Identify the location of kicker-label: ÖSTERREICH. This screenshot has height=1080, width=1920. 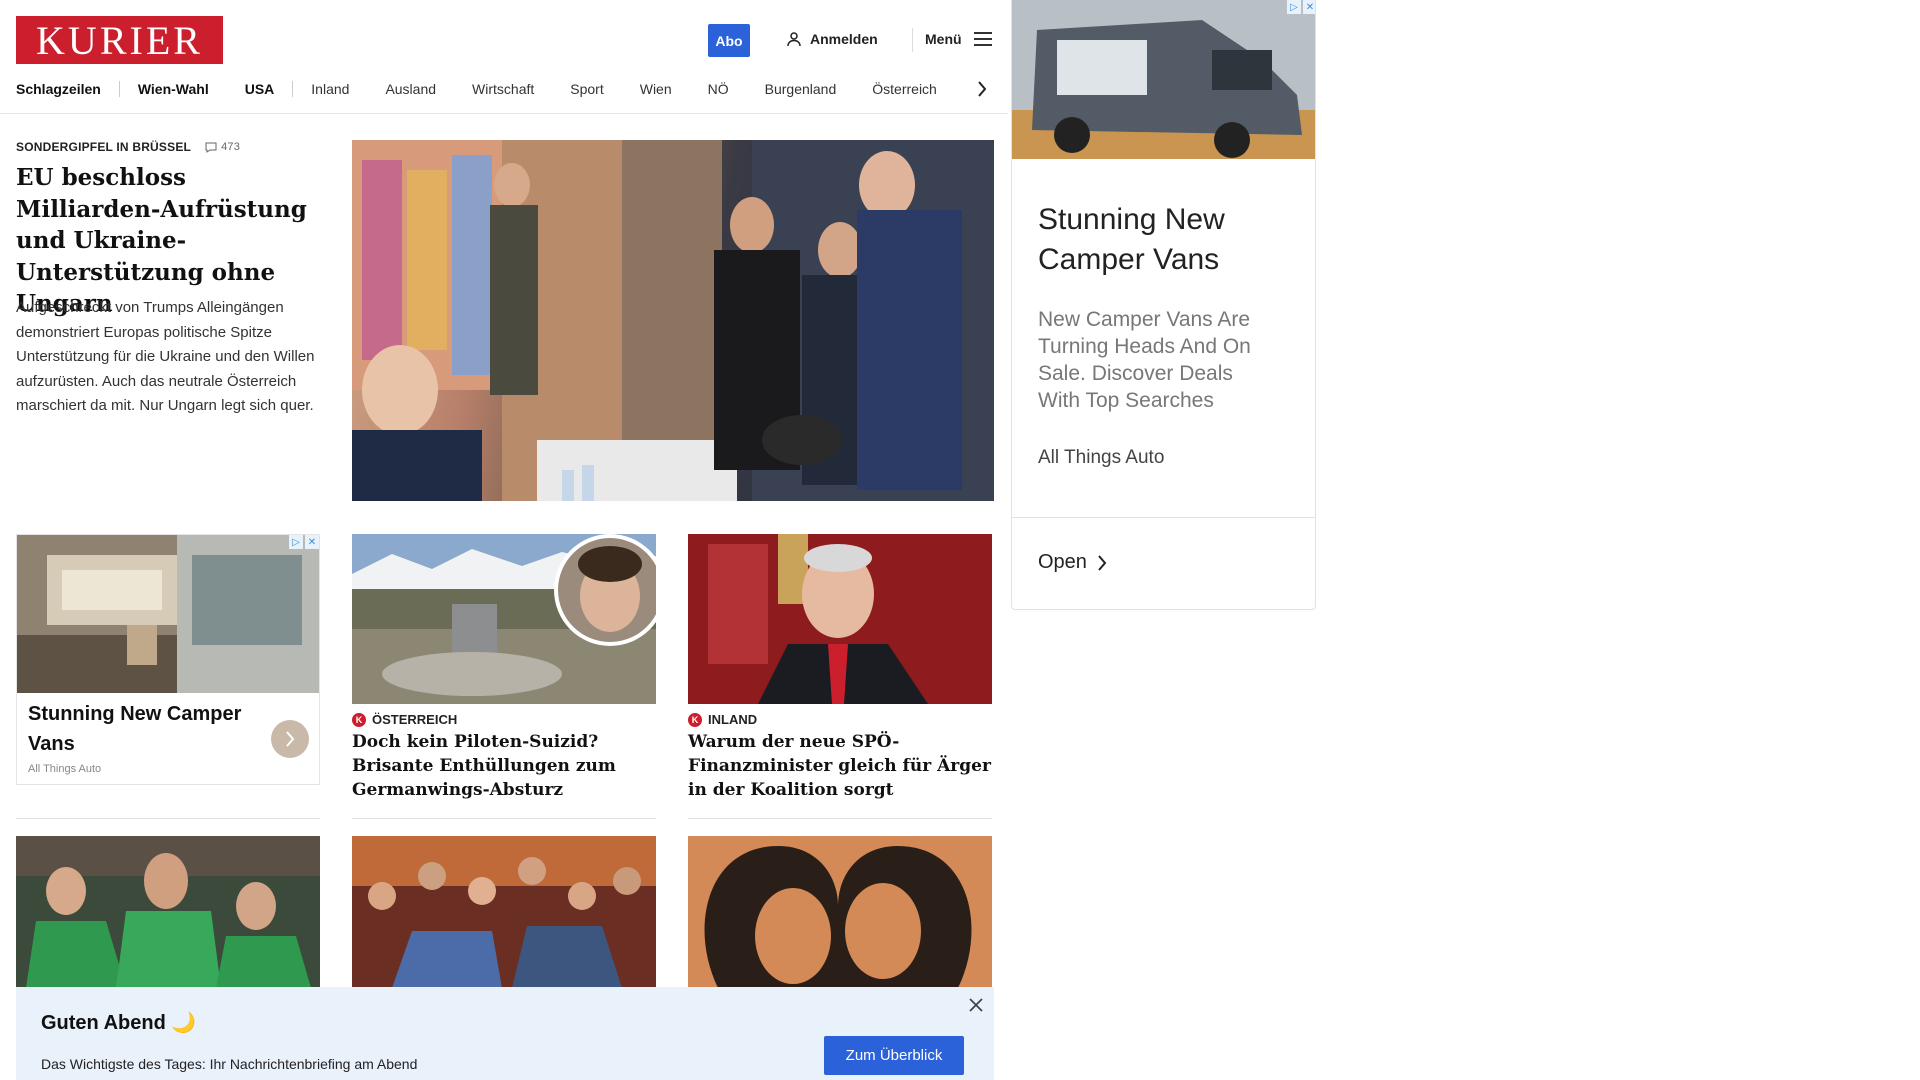
(415, 719).